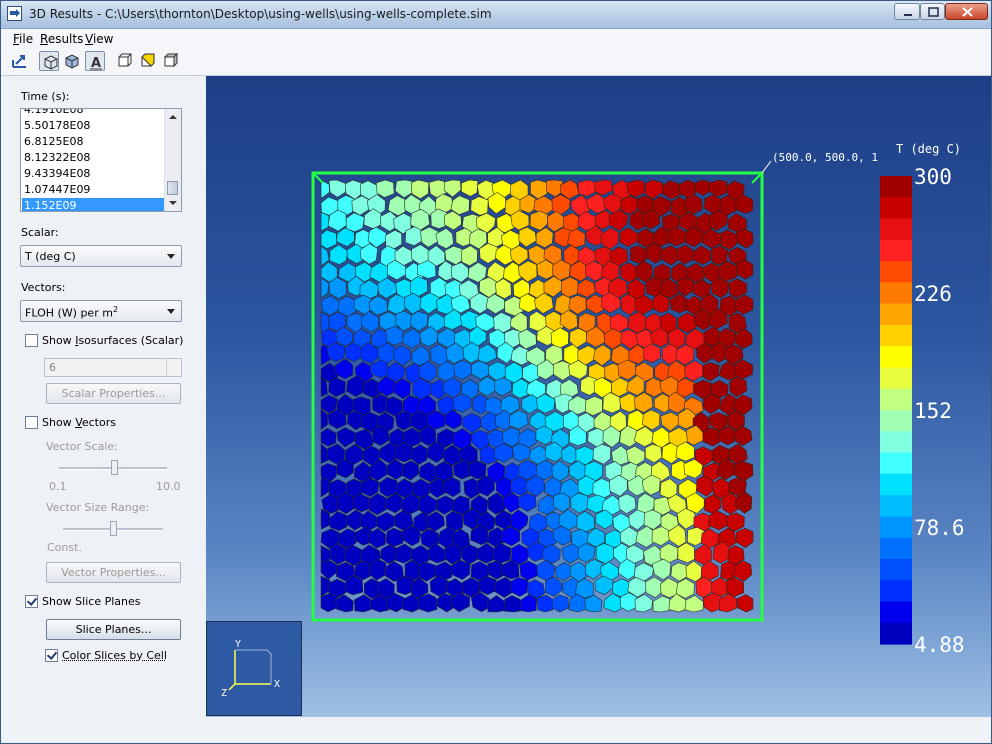 This screenshot has height=744, width=992. Describe the element at coordinates (51, 655) in the screenshot. I see `color-slices-checkbox` at that location.